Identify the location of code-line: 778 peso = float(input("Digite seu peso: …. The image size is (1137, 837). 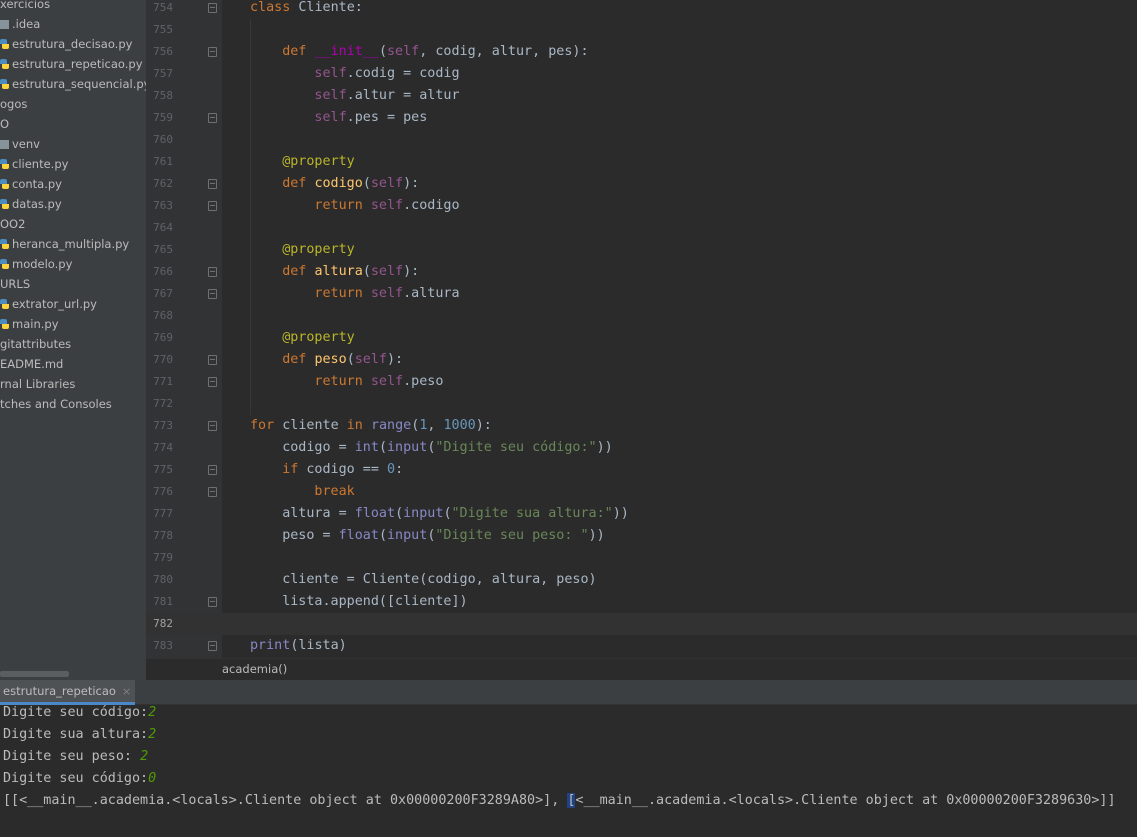
(641, 536).